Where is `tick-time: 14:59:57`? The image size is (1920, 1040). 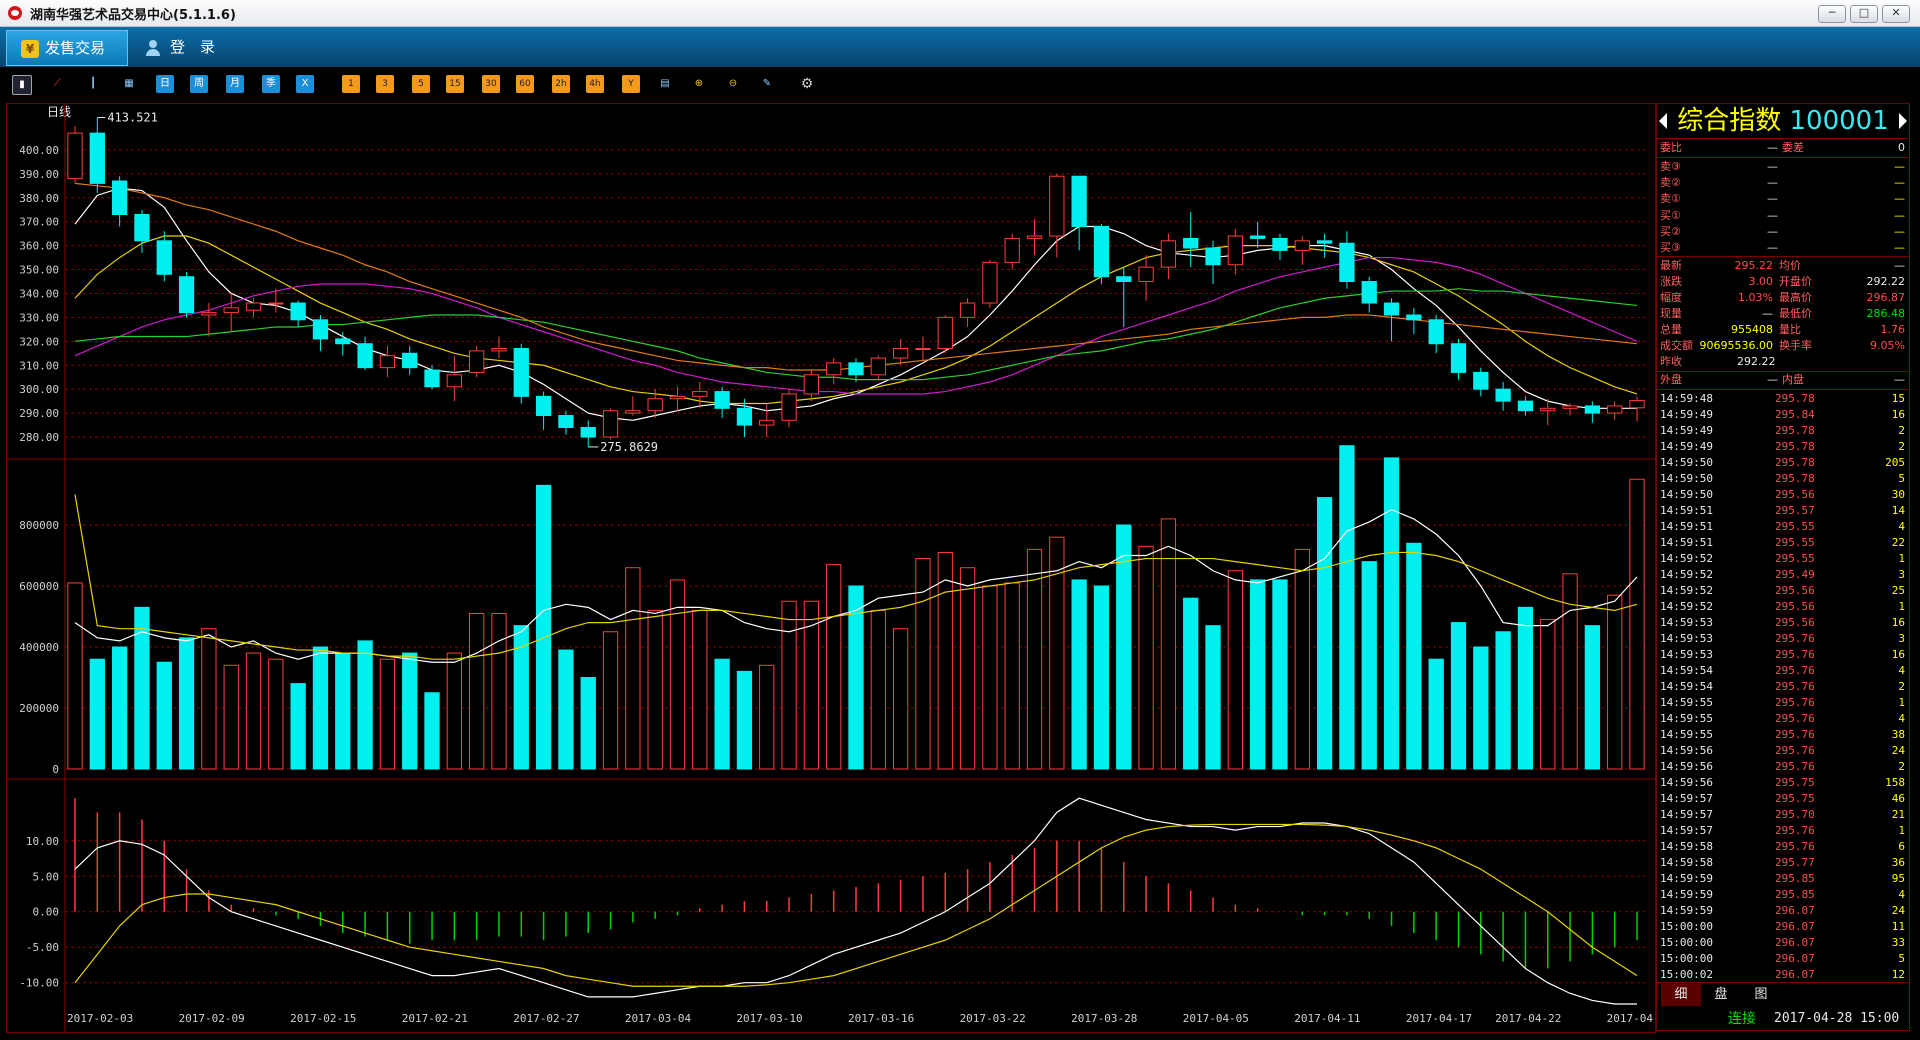 tick-time: 14:59:57 is located at coordinates (1686, 814).